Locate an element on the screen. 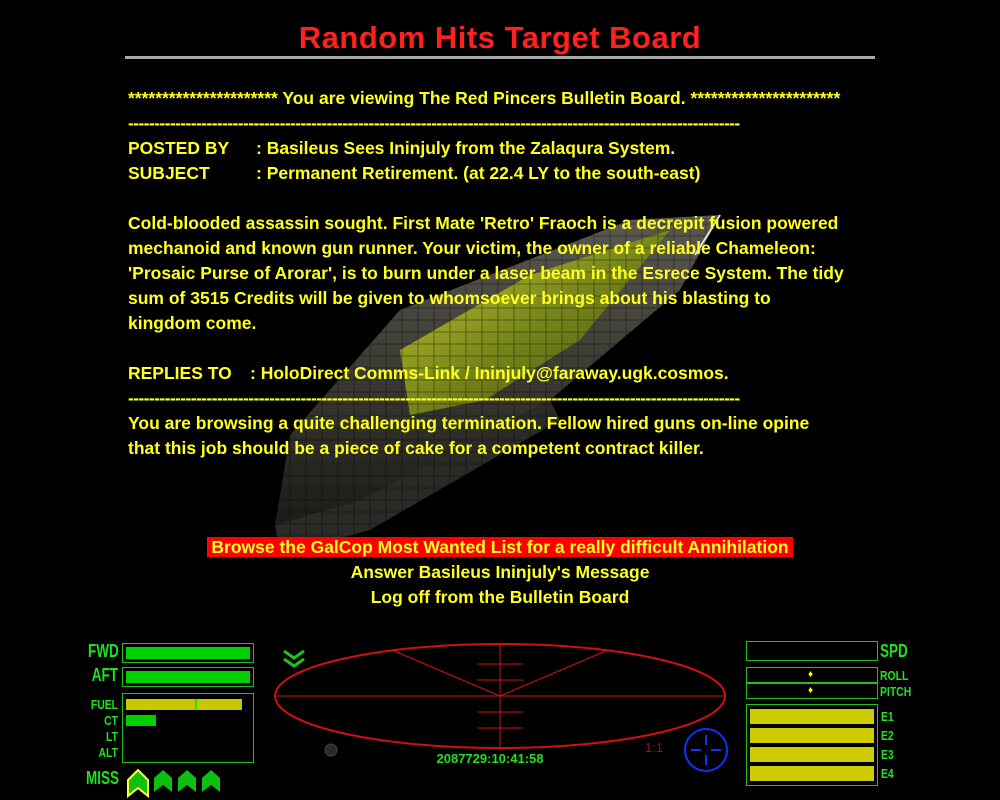  fwd-shield-bar is located at coordinates (188, 653).